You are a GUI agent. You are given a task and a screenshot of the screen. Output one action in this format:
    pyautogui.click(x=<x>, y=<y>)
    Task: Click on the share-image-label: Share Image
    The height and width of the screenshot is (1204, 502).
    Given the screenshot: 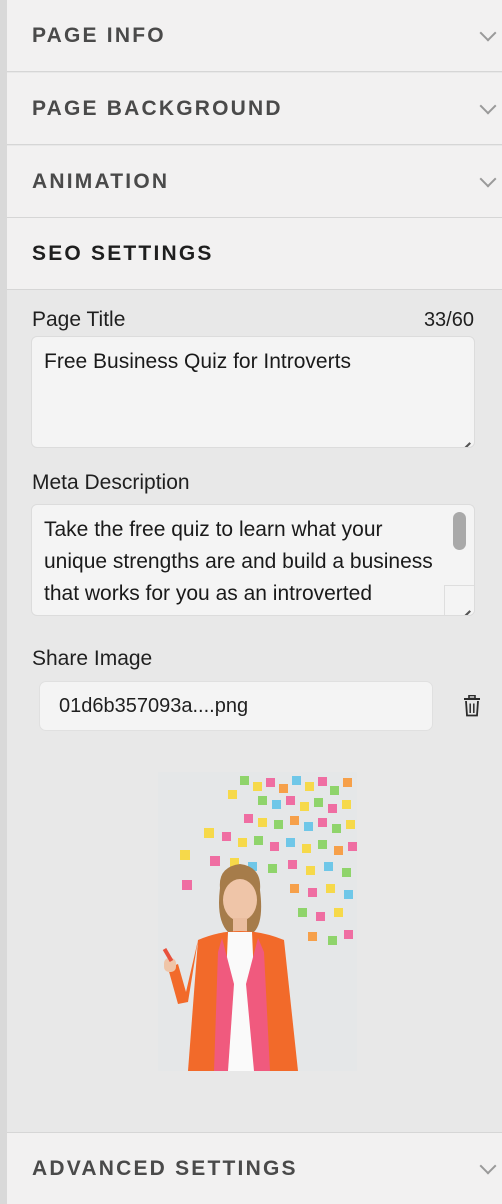 What is the action you would take?
    pyautogui.click(x=92, y=658)
    